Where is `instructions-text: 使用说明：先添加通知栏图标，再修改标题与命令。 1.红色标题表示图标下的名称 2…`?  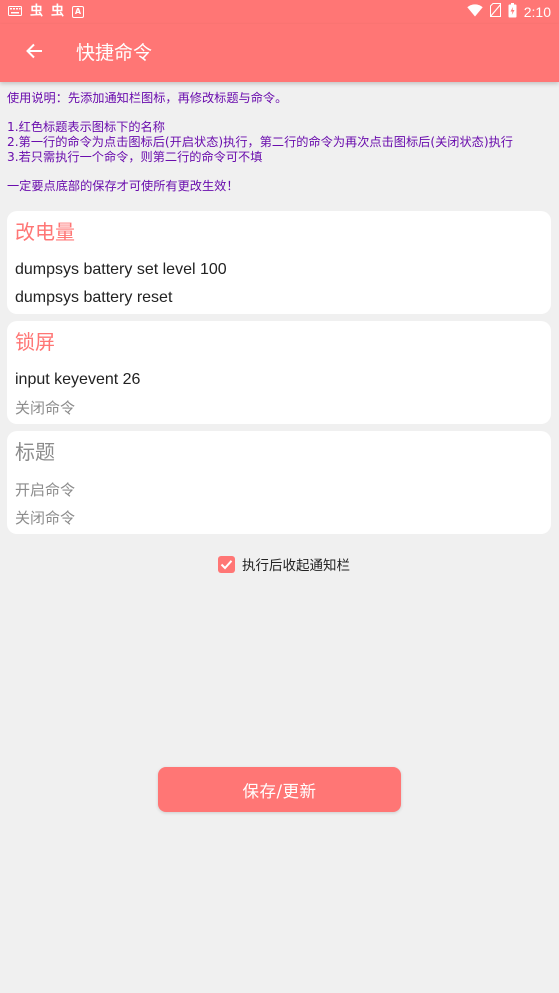
instructions-text: 使用说明：先添加通知栏图标，再修改标题与命令。 1.红色标题表示图标下的名称 2… is located at coordinates (281, 142).